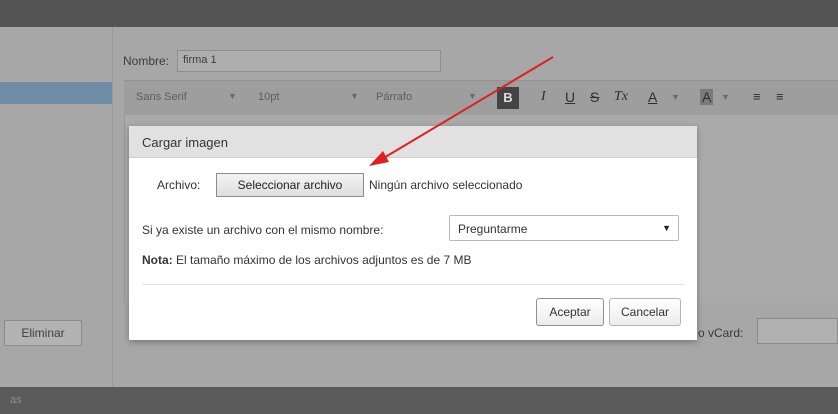  What do you see at coordinates (467, 108) in the screenshot?
I see `arrow-shaft` at bounding box center [467, 108].